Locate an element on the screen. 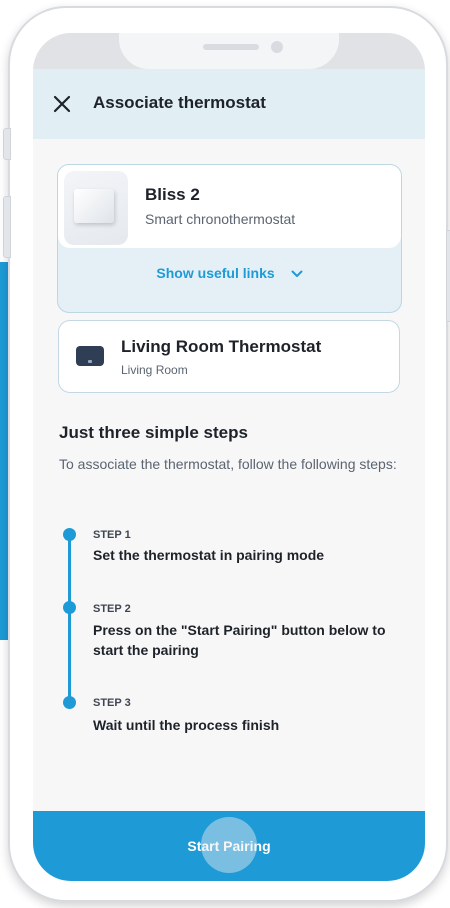 This screenshot has width=450, height=908. step-1-dot is located at coordinates (69, 534).